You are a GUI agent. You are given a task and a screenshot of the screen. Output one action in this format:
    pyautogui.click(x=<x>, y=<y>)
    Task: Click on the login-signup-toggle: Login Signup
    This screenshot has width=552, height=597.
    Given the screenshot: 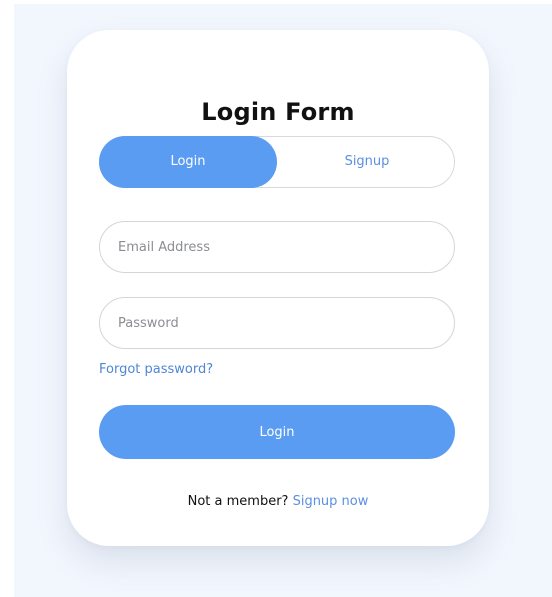 What is the action you would take?
    pyautogui.click(x=277, y=162)
    